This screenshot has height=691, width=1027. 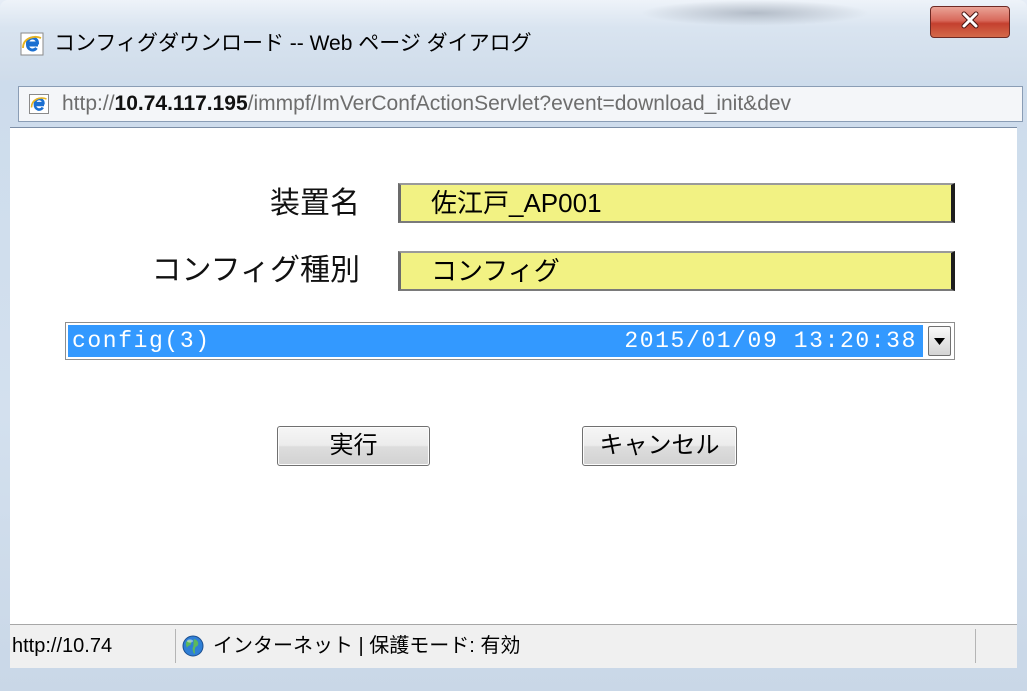 I want to click on device-name-label: 装置名, so click(x=315, y=203).